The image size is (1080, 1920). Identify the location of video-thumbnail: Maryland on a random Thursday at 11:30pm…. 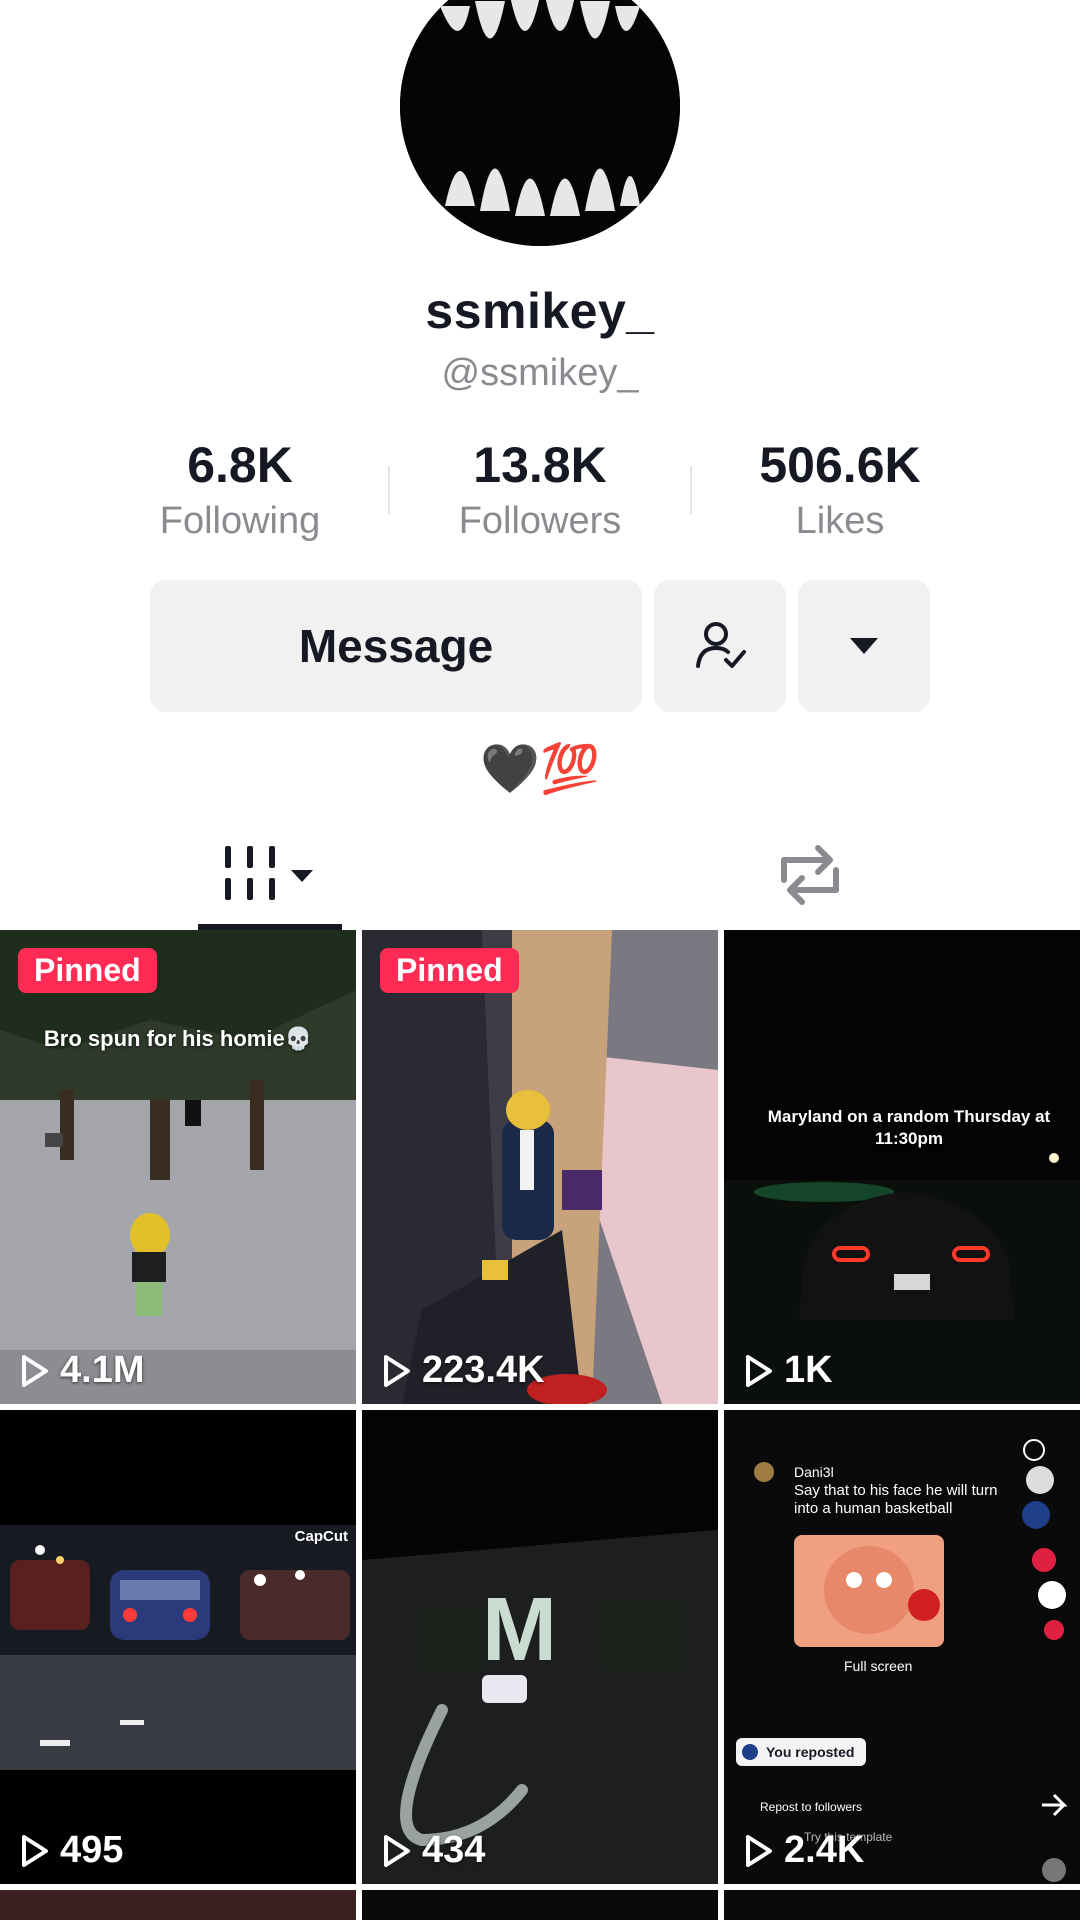
(902, 1167).